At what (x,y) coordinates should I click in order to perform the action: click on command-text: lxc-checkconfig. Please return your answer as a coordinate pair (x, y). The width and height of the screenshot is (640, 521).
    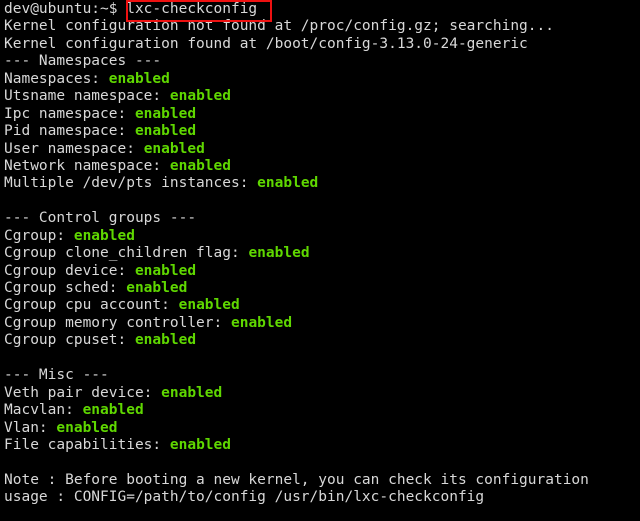
    Looking at the image, I should click on (191, 9).